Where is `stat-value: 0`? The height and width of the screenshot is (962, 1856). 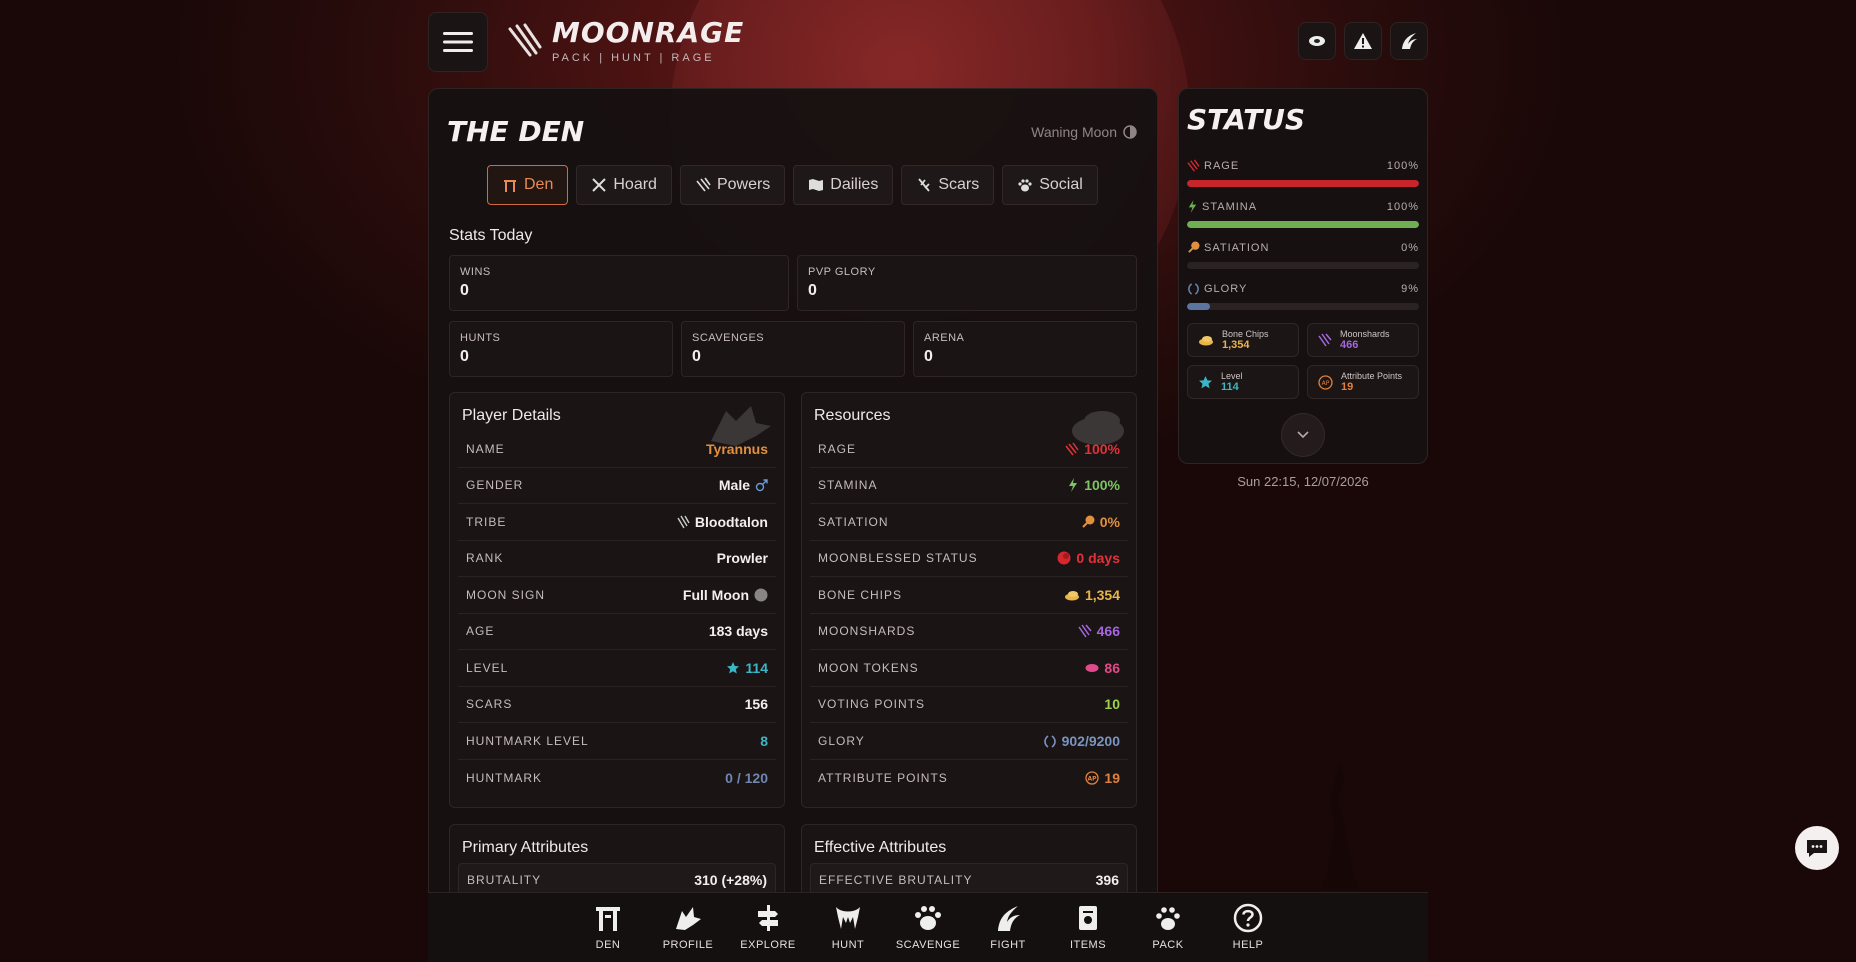
stat-value: 0 is located at coordinates (812, 290).